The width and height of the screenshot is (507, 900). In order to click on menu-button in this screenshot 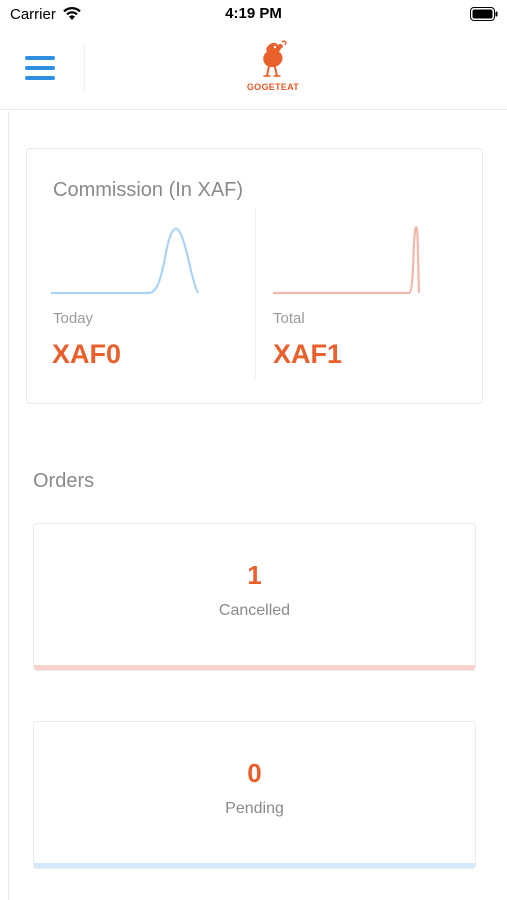, I will do `click(40, 68)`.